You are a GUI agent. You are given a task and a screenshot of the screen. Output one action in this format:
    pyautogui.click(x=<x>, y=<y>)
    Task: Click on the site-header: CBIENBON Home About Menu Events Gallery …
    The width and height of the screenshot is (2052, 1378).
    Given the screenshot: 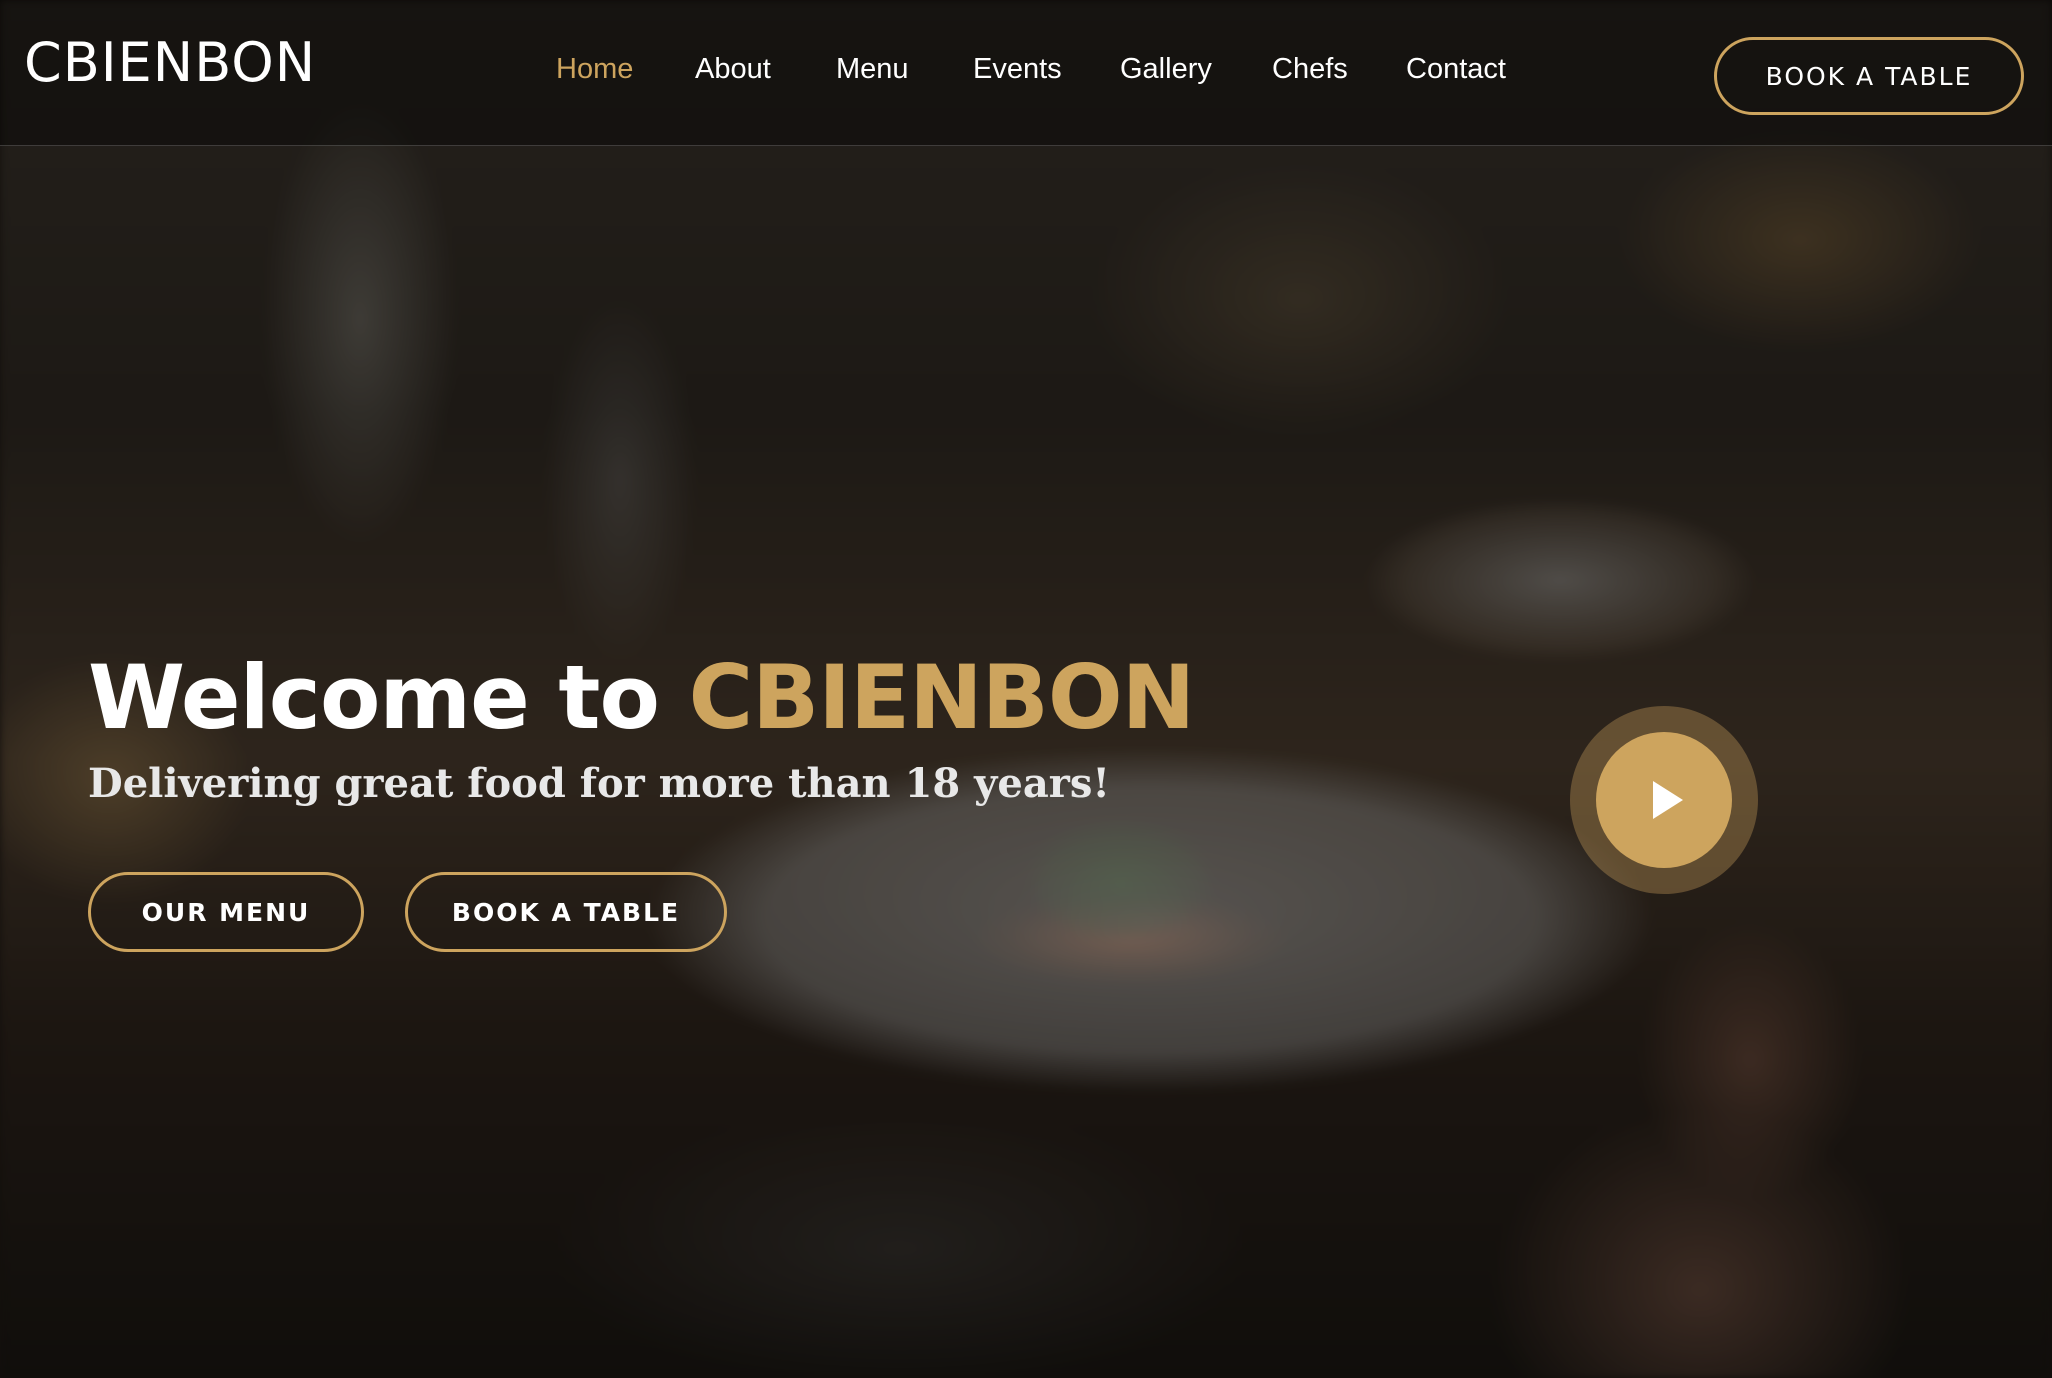 What is the action you would take?
    pyautogui.click(x=1026, y=73)
    